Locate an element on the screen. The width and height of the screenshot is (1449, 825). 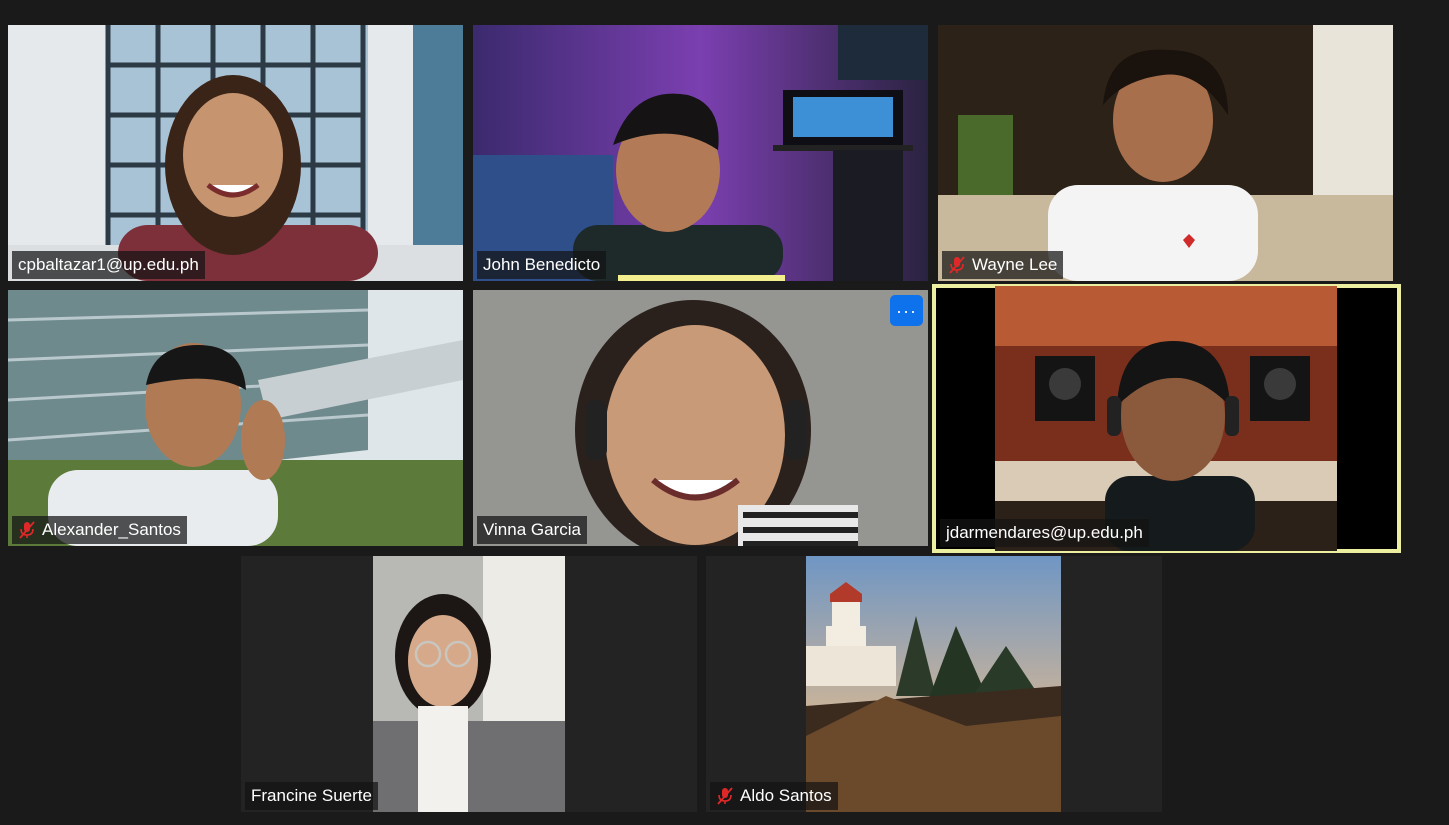
participant-tile-jdarmendares: jdarmendares@up.edu.ph is located at coordinates (1166, 418).